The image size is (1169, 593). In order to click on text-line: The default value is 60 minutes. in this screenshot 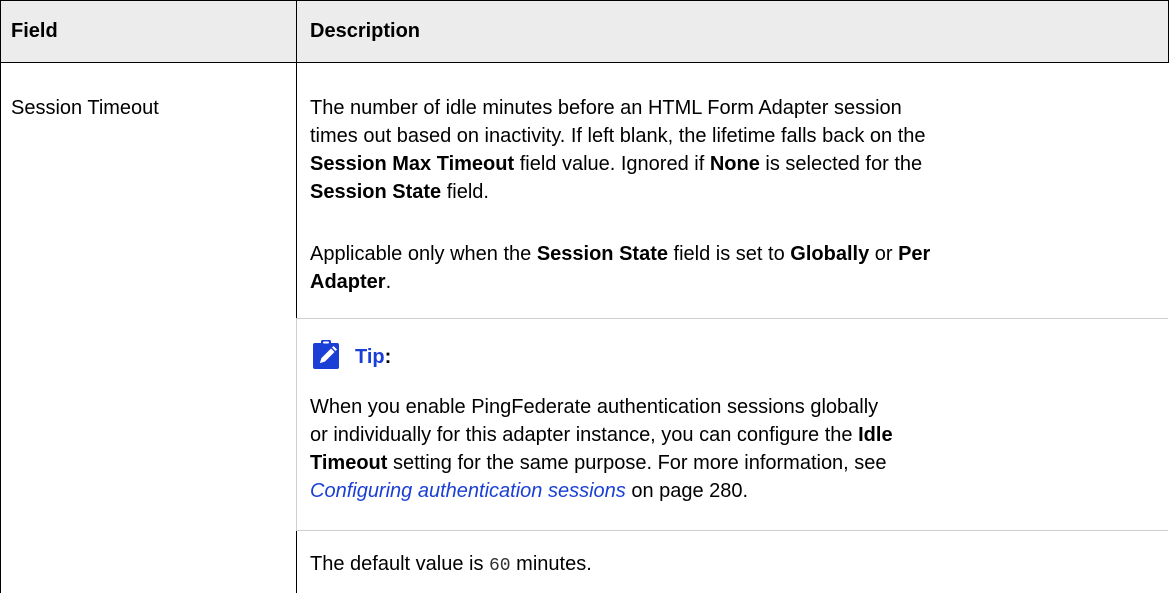, I will do `click(451, 565)`.